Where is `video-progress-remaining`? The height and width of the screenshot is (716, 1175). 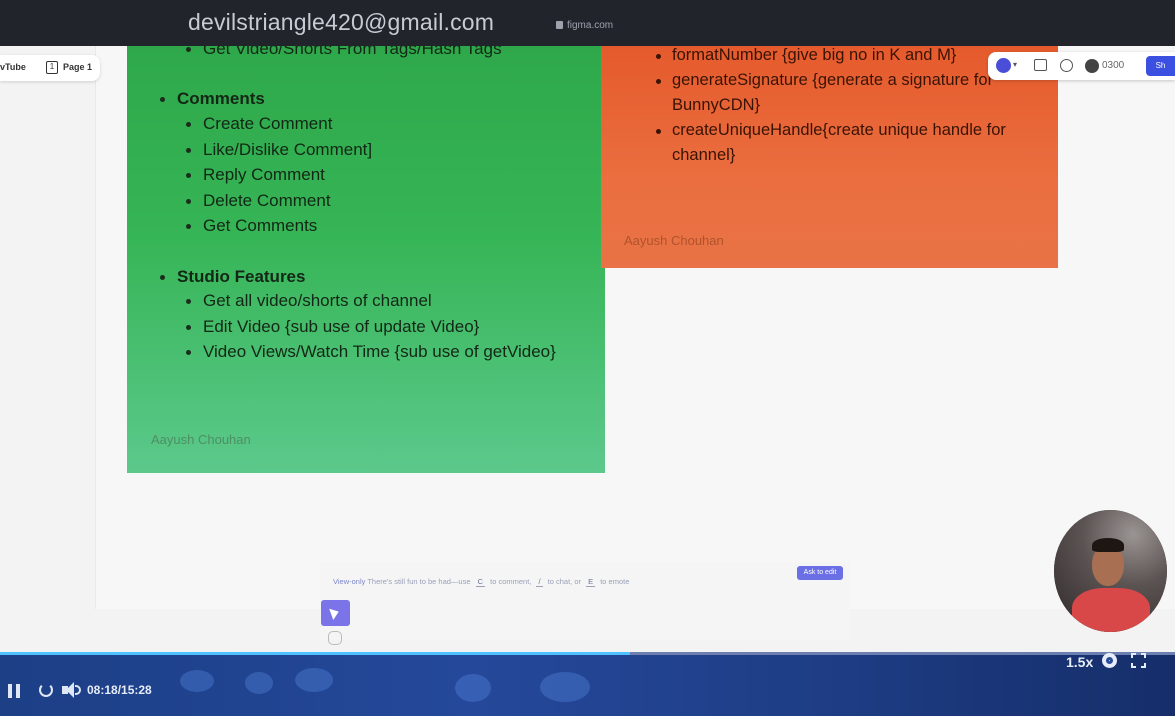 video-progress-remaining is located at coordinates (902, 653).